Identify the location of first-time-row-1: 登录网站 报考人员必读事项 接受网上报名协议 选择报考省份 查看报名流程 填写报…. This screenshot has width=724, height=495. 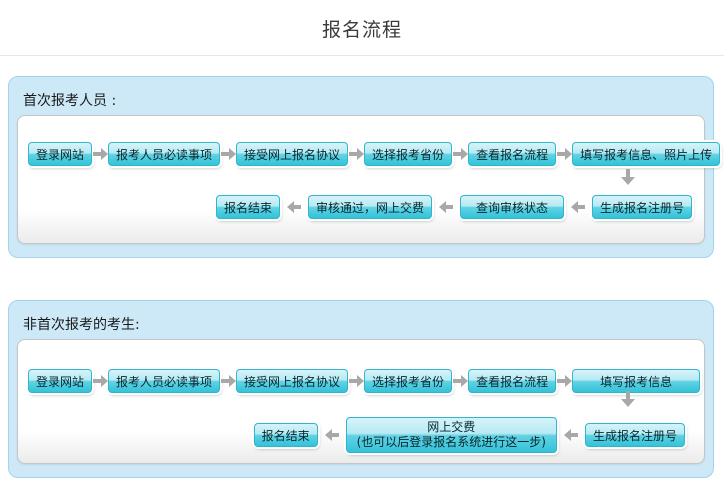
(374, 154).